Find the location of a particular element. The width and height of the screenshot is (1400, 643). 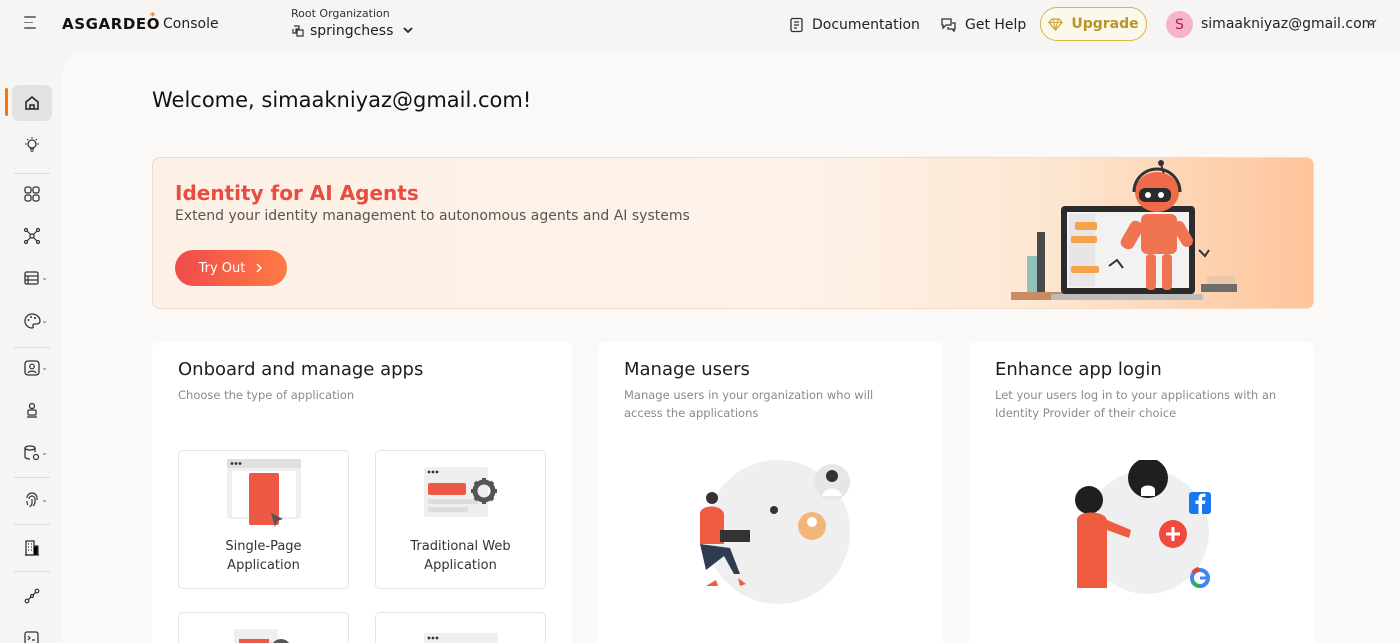

lightbulb-icon is located at coordinates (32, 144).